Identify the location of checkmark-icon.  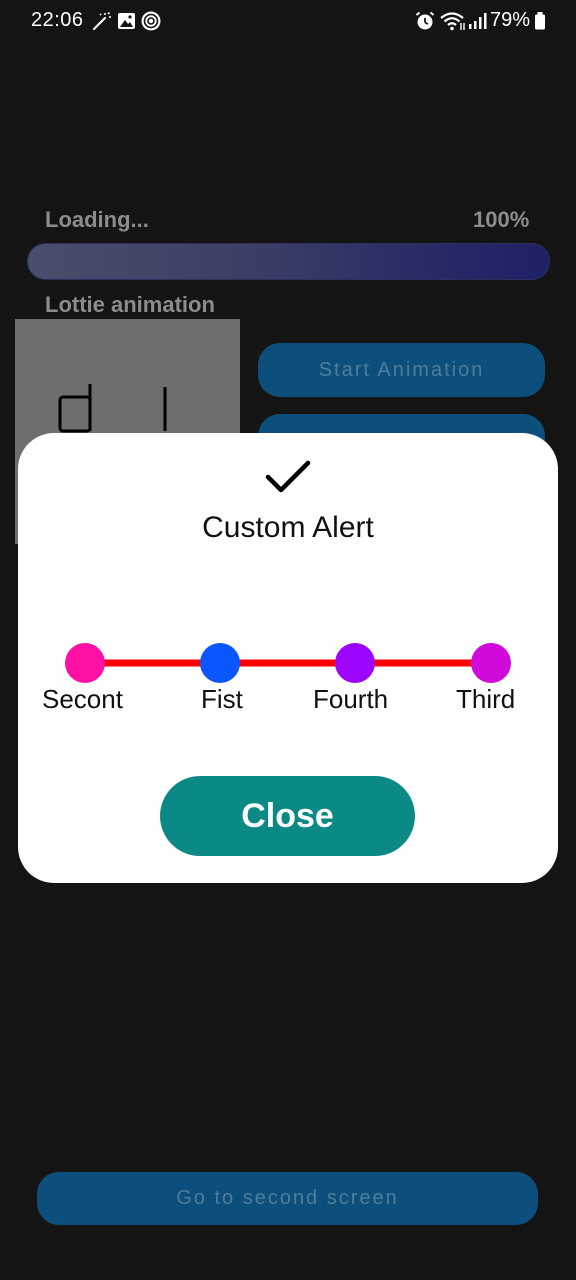
(288, 476).